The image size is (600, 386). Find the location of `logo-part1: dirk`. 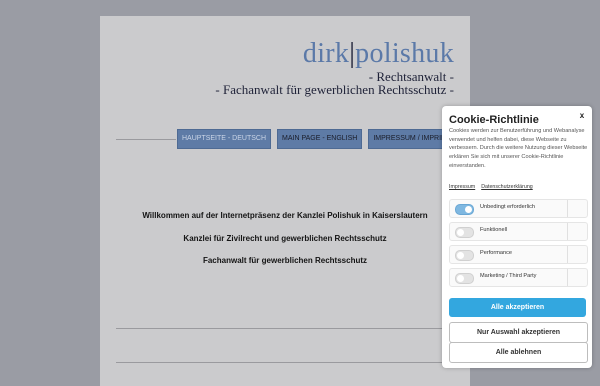

logo-part1: dirk is located at coordinates (326, 53).